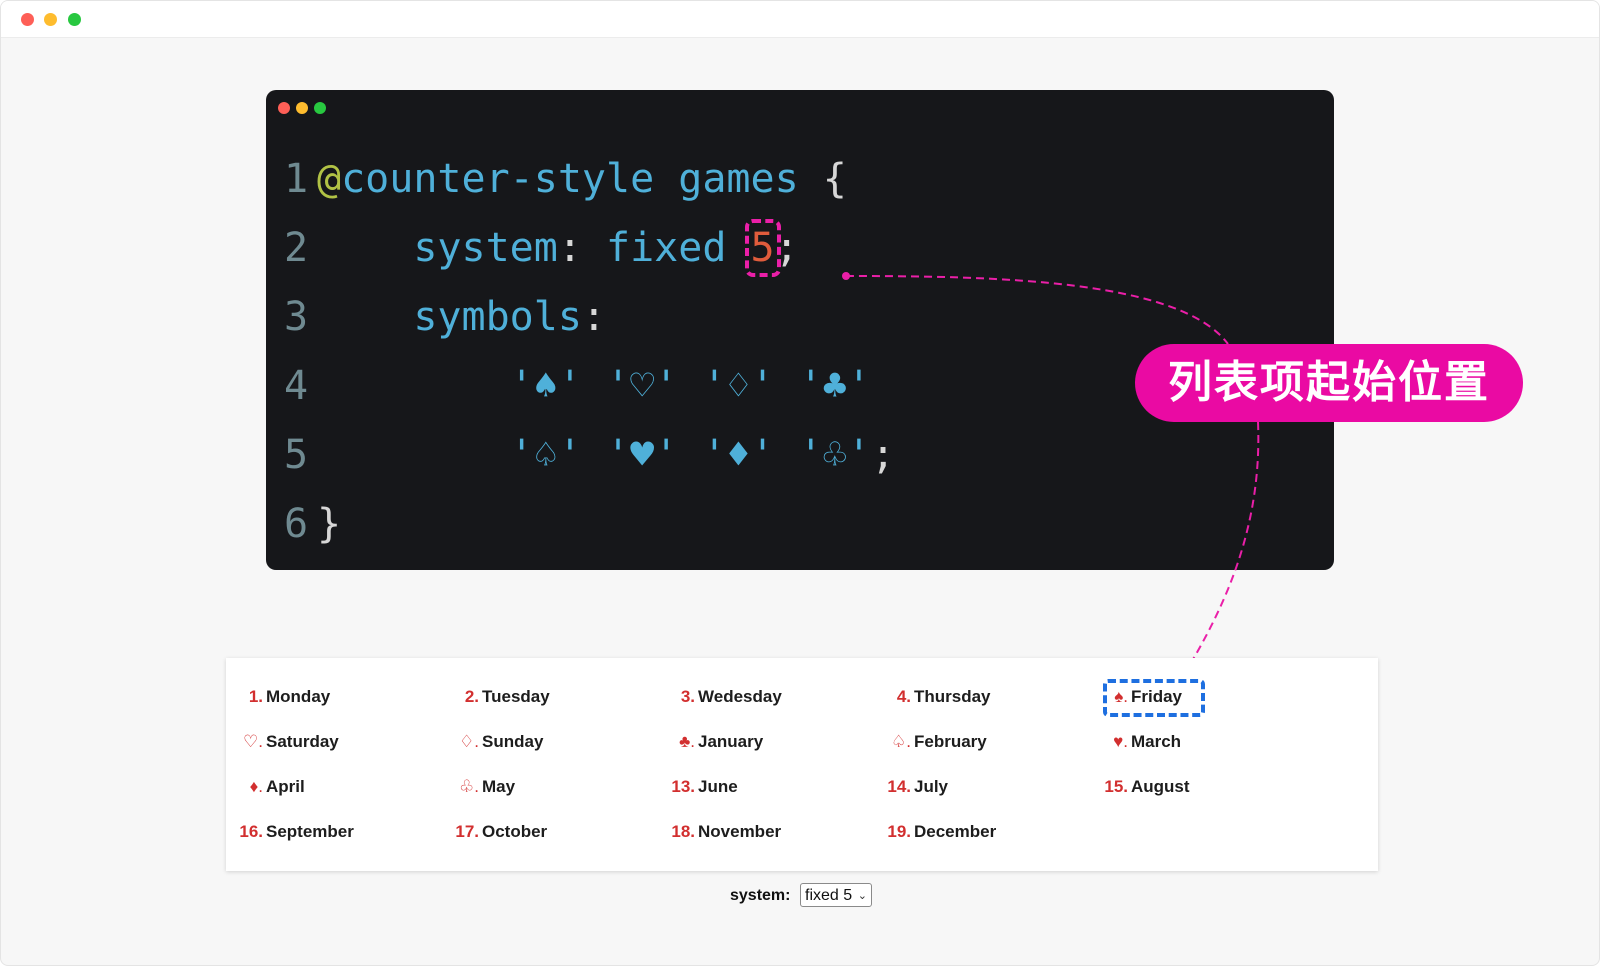 Image resolution: width=1600 pixels, height=966 pixels. Describe the element at coordinates (687, 696) in the screenshot. I see `list-marker: 3.` at that location.